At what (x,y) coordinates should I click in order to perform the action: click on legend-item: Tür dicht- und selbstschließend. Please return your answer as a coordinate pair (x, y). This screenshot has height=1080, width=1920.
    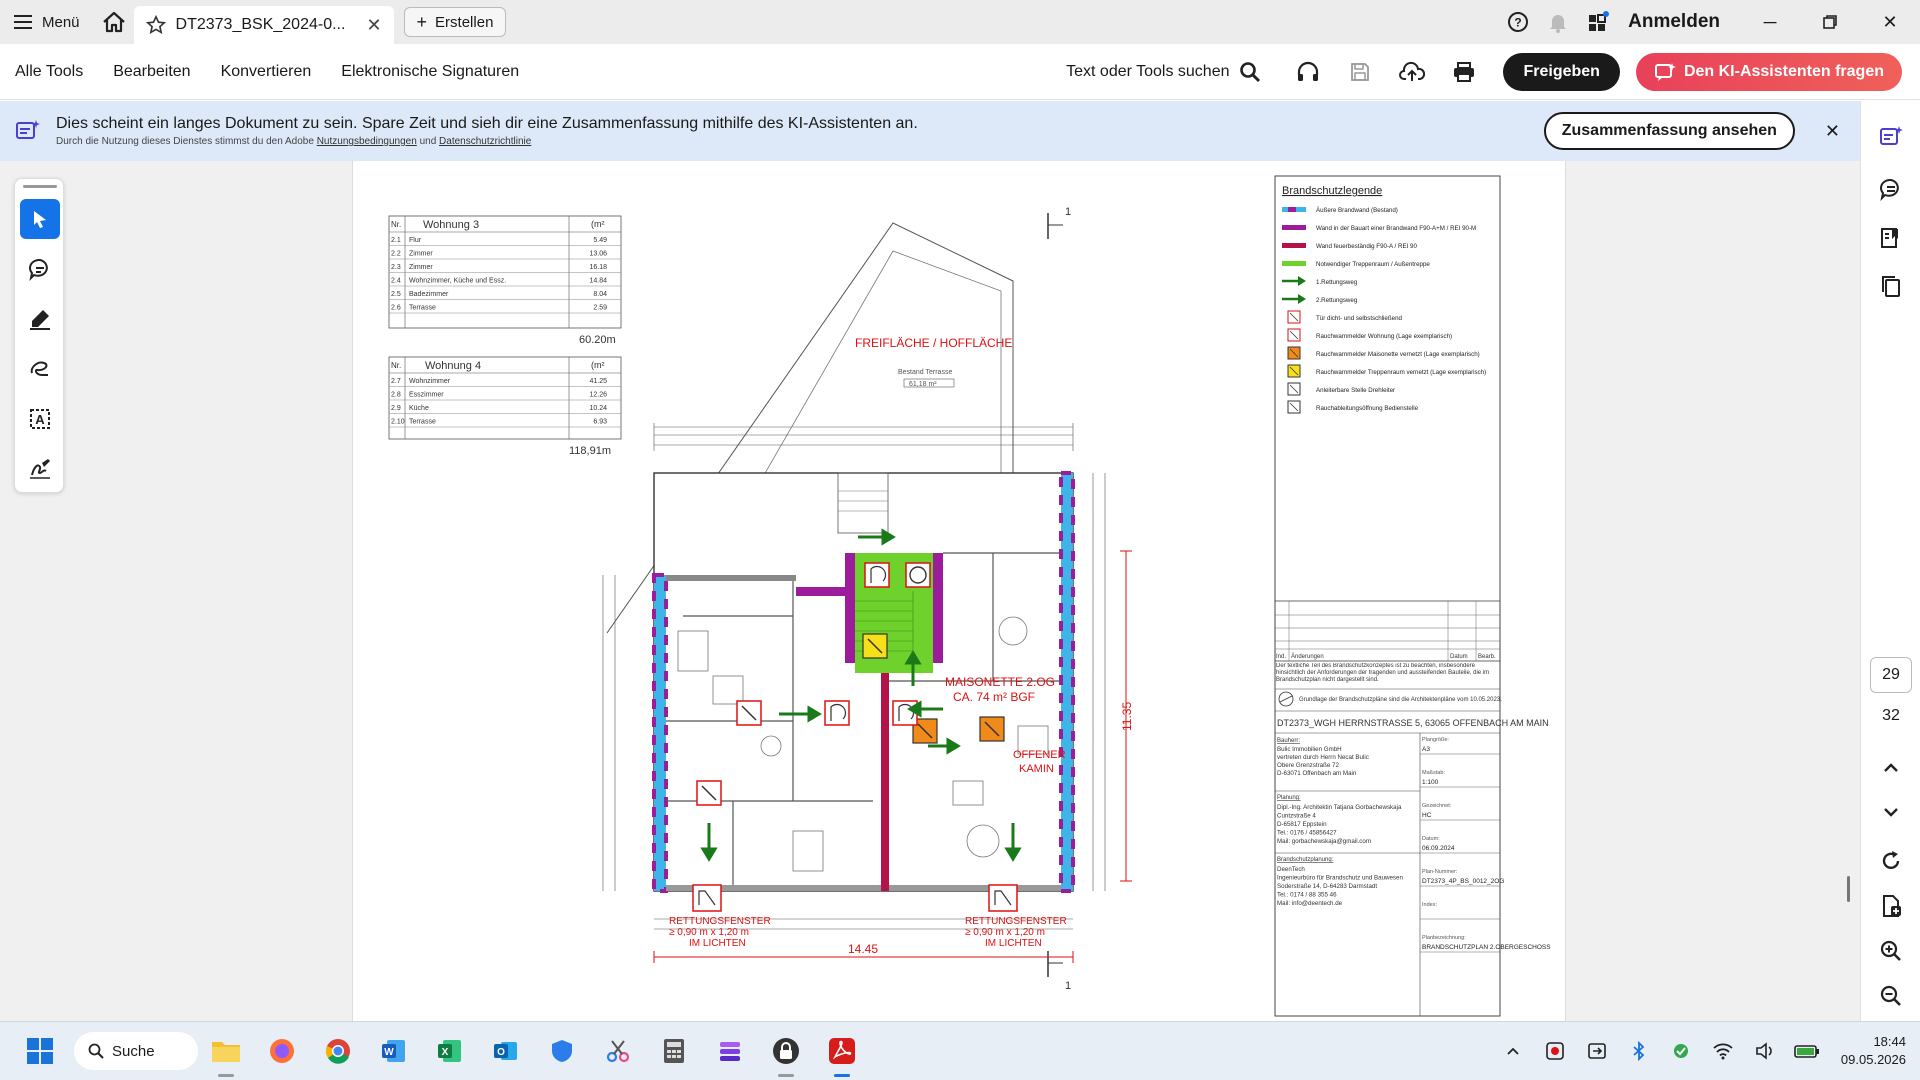
    Looking at the image, I should click on (1345, 317).